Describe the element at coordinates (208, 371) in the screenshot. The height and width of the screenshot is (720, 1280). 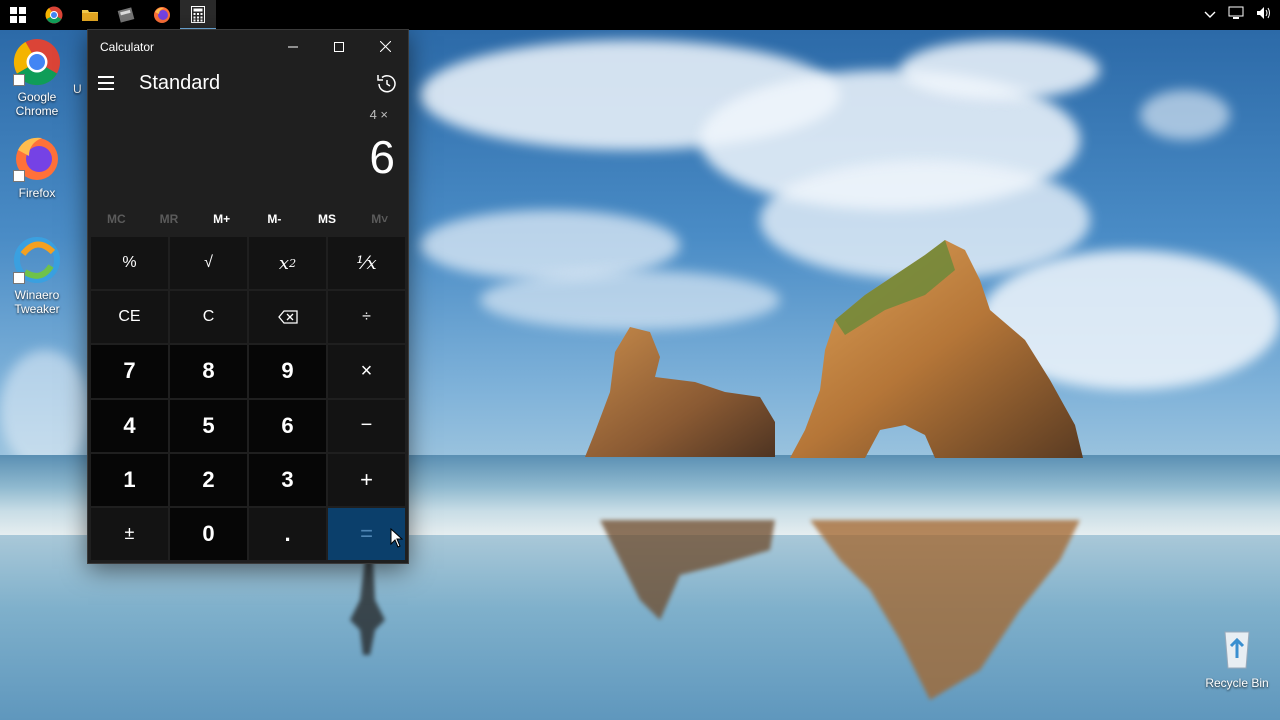
I see `digit-8-button: 8` at that location.